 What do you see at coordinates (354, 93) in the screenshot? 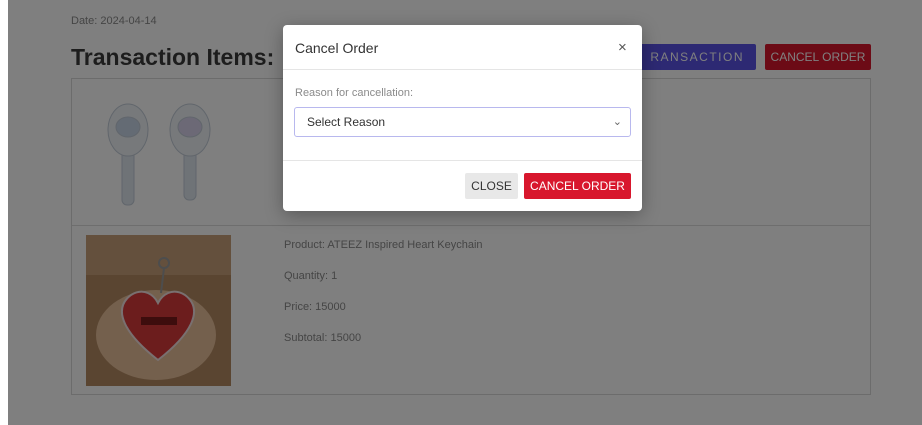
I see `cancellation-reason-label: Reason for cancellation:` at bounding box center [354, 93].